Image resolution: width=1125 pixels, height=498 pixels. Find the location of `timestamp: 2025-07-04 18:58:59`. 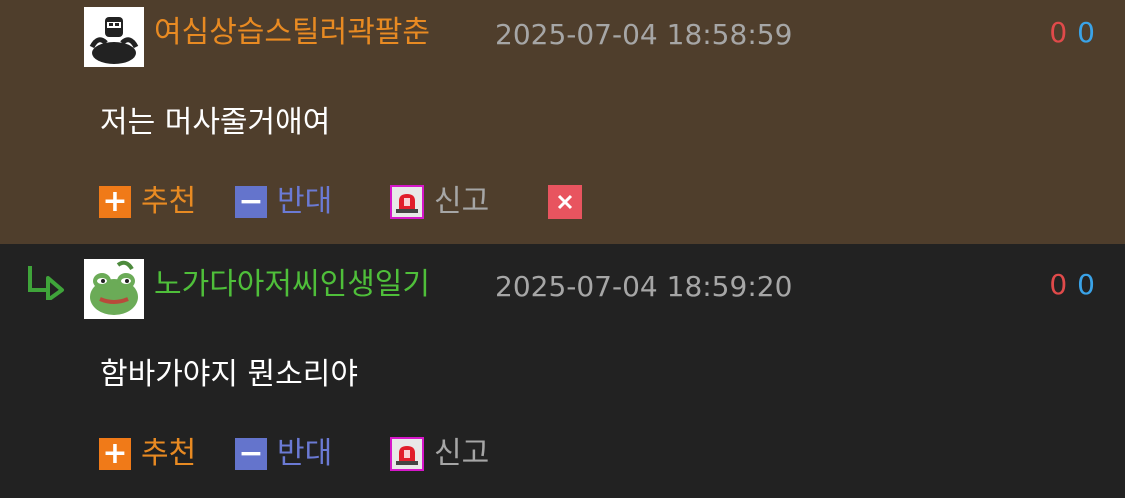

timestamp: 2025-07-04 18:58:59 is located at coordinates (644, 34).